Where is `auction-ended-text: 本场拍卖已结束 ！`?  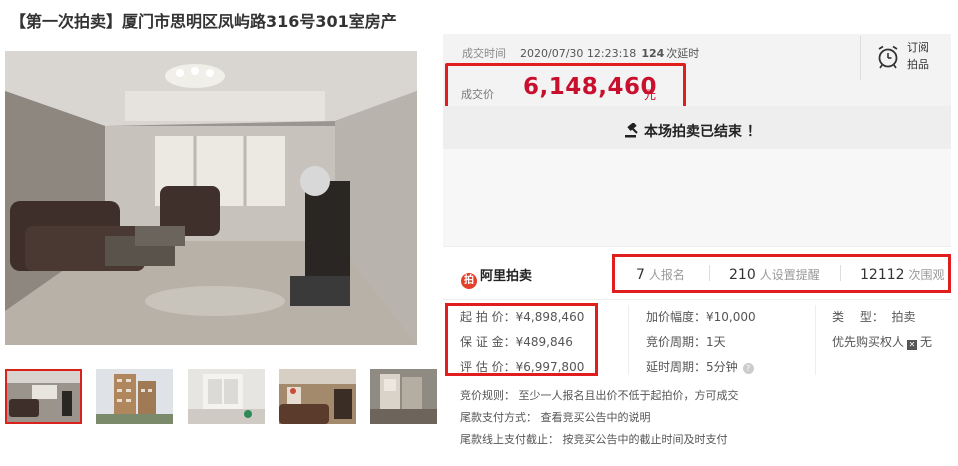
auction-ended-text: 本场拍卖已结束 ！ is located at coordinates (702, 132).